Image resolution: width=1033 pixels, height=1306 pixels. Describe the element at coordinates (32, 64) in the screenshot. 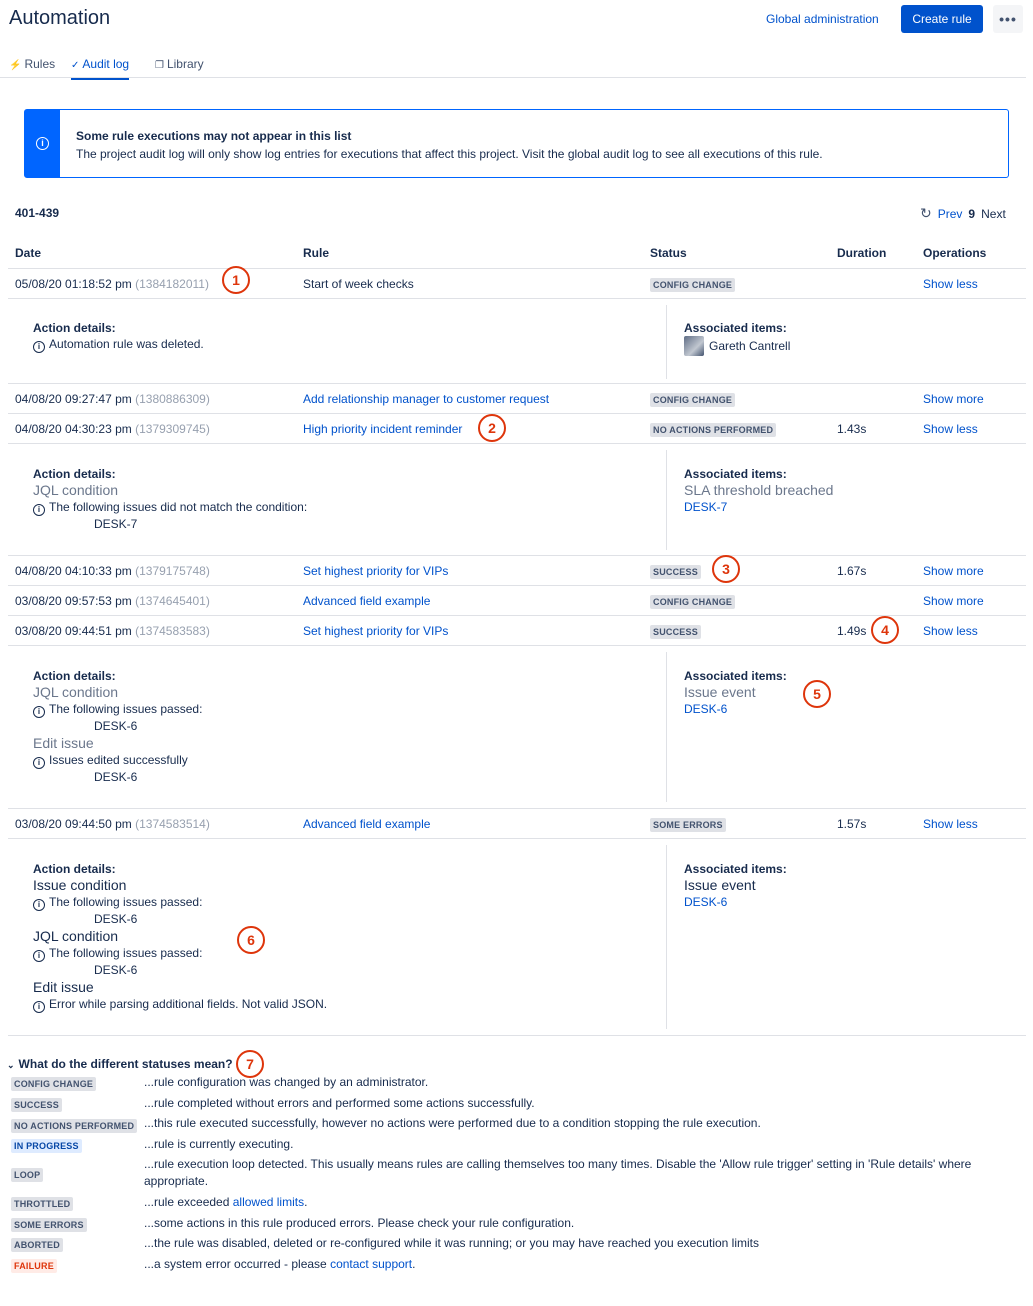

I see `tab-rules: ⚡ Rules` at that location.